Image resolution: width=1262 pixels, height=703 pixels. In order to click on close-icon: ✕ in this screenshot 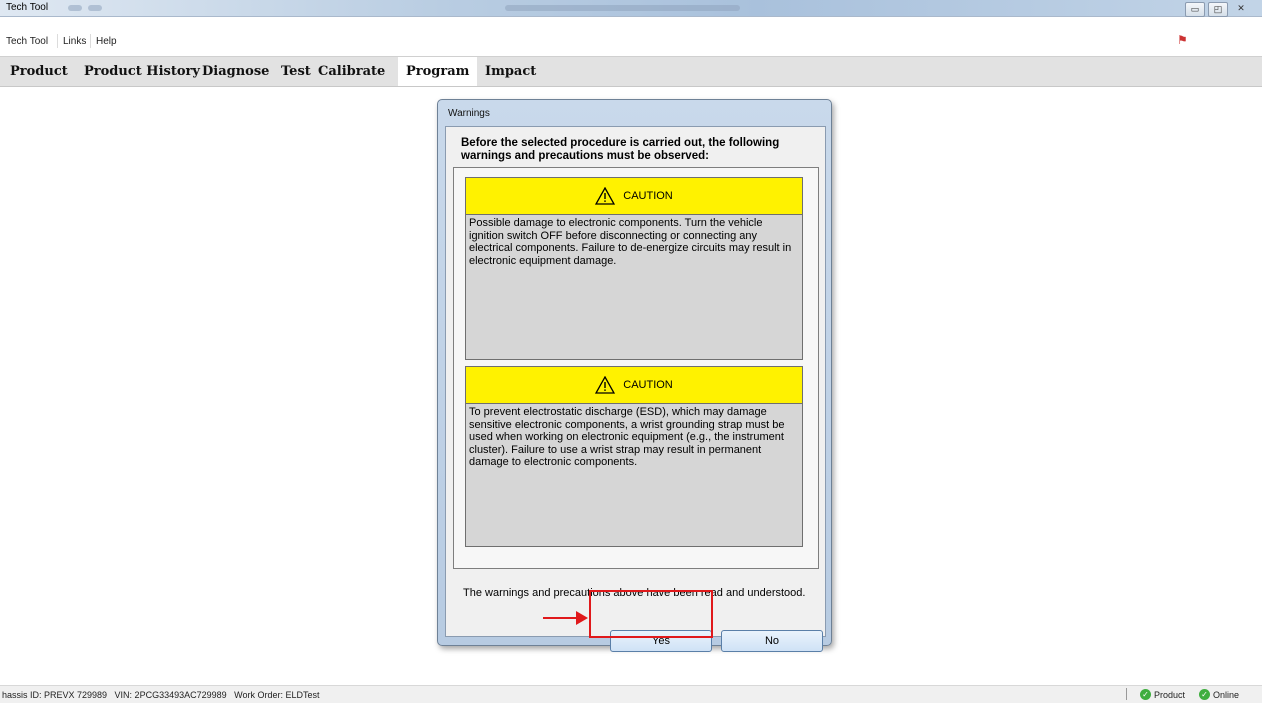, I will do `click(1241, 8)`.